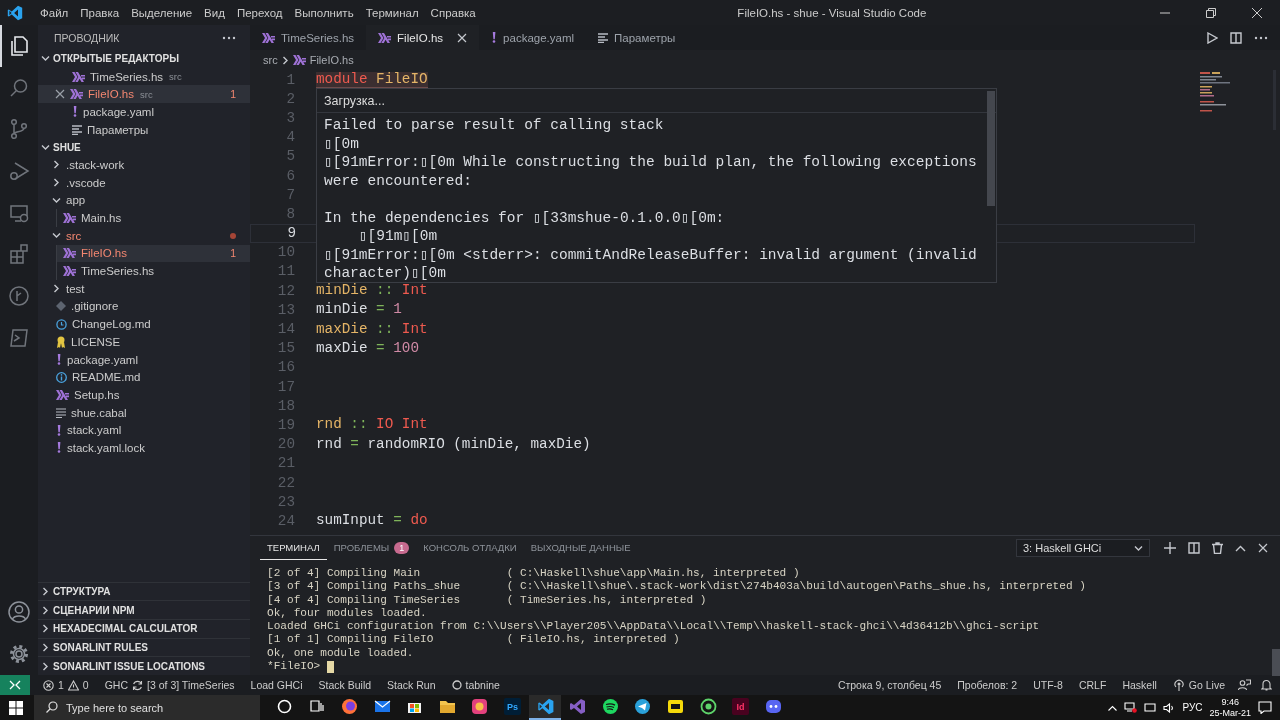 Image resolution: width=1280 pixels, height=720 pixels. Describe the element at coordinates (1139, 685) in the screenshot. I see `status-item: Haskell` at that location.